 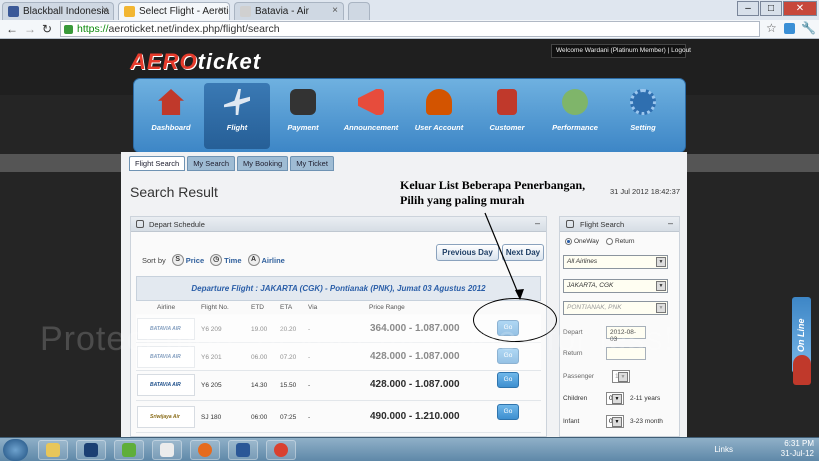 I want to click on nav-setting: Setting, so click(x=643, y=116).